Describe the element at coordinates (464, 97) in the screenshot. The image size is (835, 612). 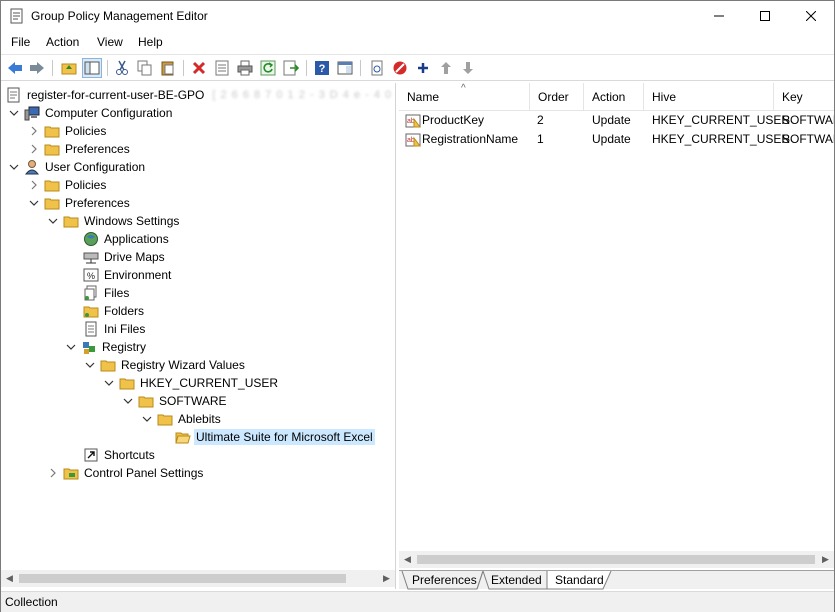
I see `column-header-name: Name` at that location.